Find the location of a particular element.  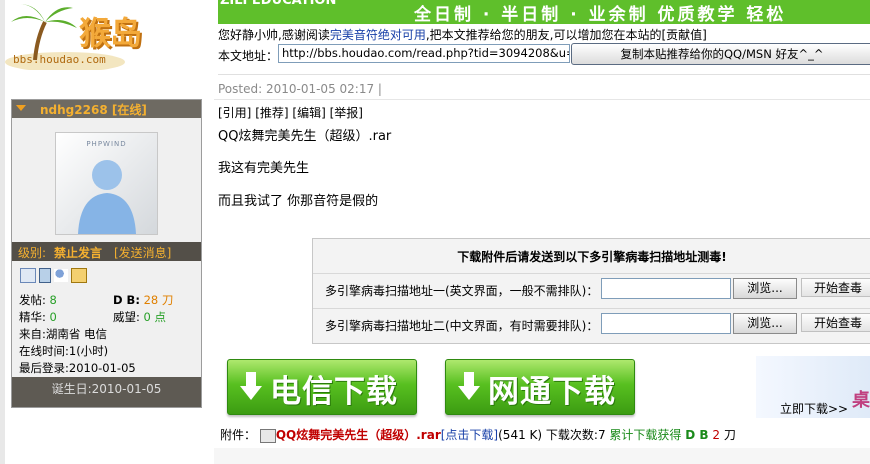

user-level-bar: 级别: 禁止发言 [发送消息] is located at coordinates (106, 251).